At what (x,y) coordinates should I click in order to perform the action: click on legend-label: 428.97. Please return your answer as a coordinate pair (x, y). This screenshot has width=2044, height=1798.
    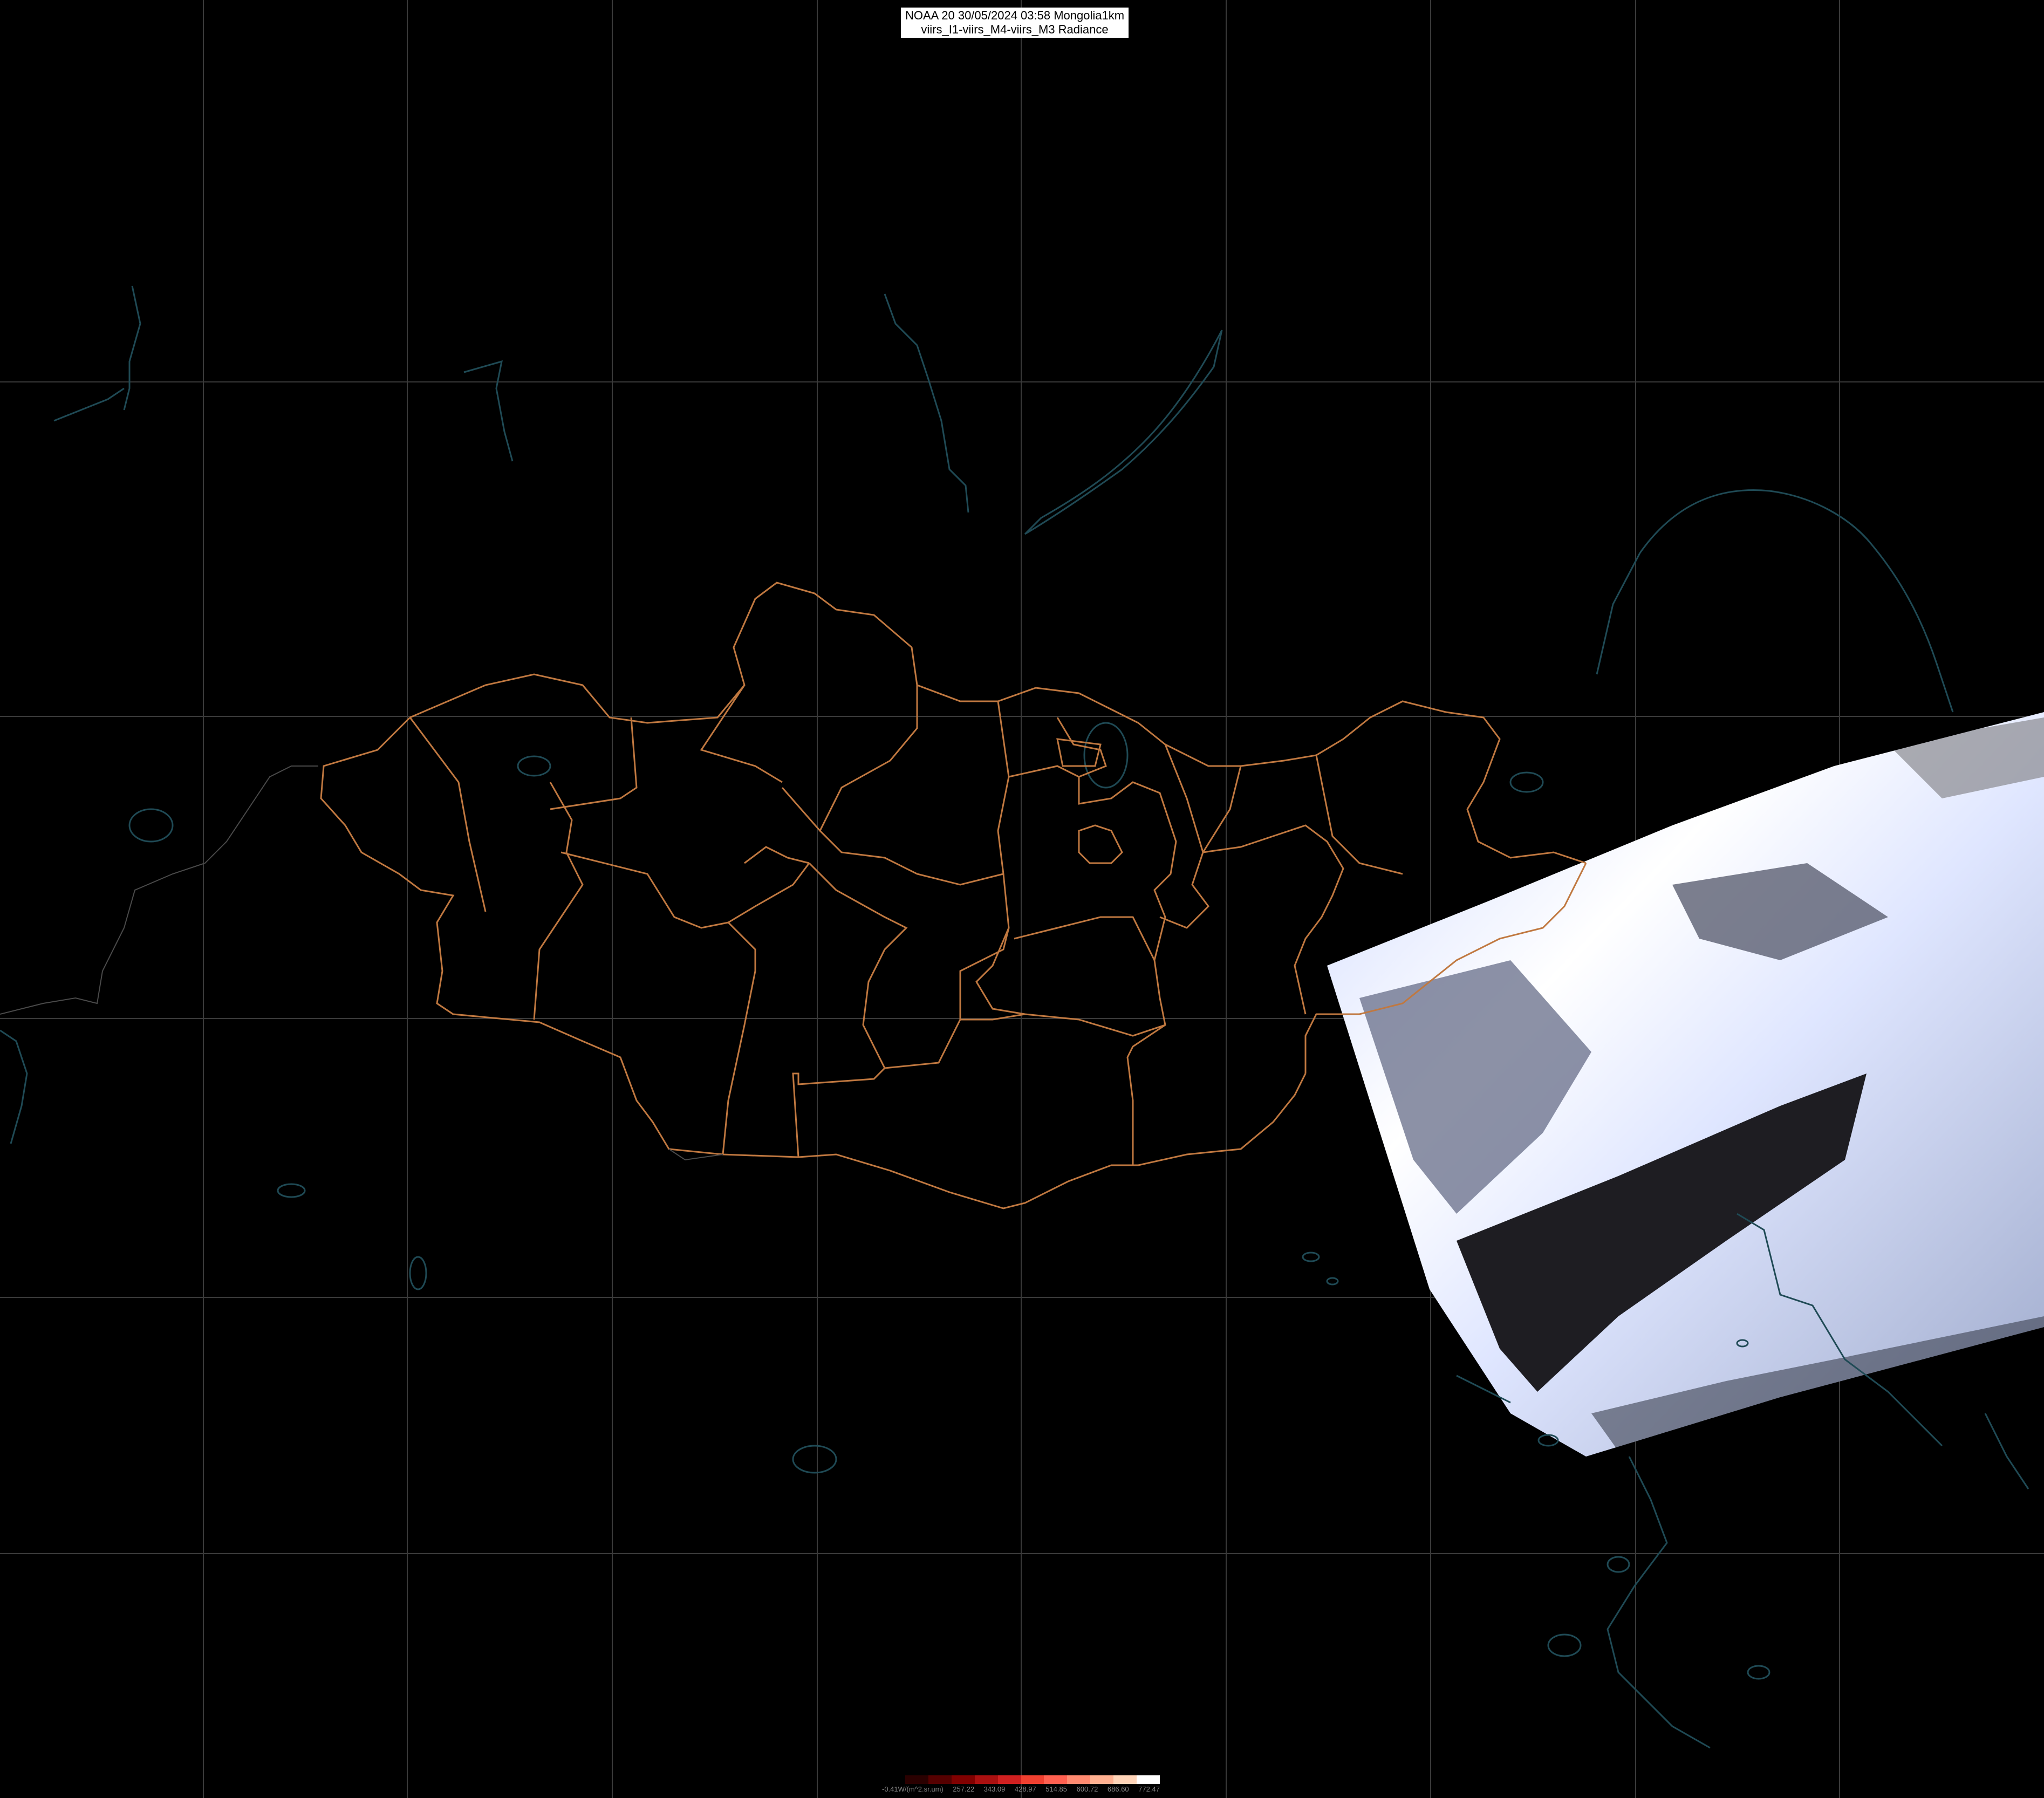
    Looking at the image, I should click on (1025, 1789).